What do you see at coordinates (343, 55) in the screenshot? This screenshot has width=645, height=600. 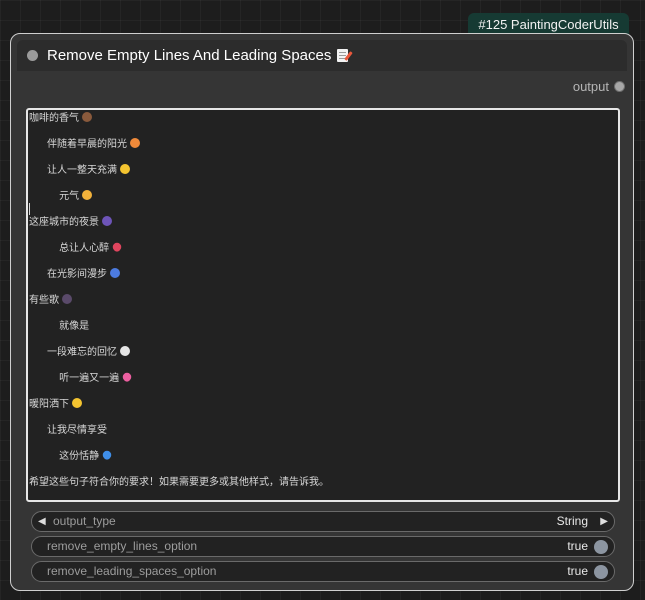 I see `memo-icon` at bounding box center [343, 55].